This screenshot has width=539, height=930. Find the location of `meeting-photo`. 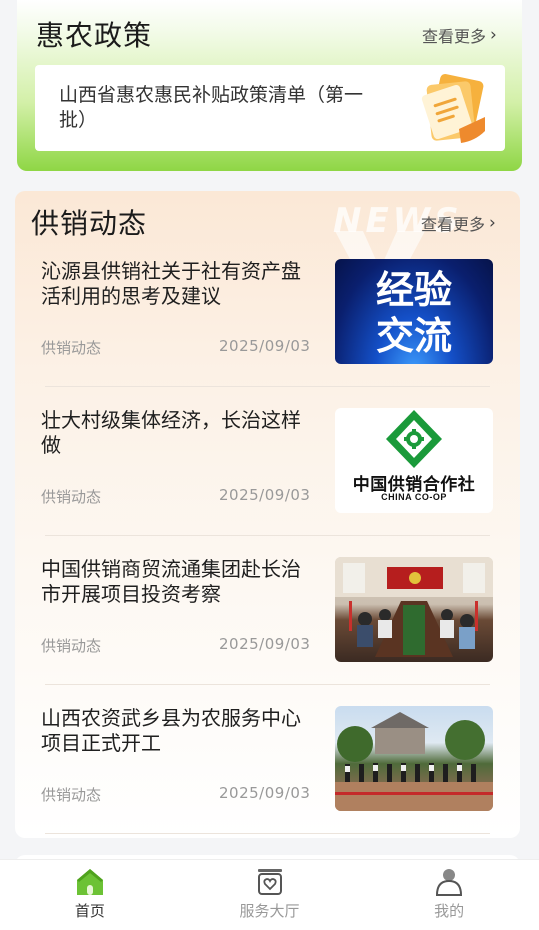

meeting-photo is located at coordinates (414, 607).